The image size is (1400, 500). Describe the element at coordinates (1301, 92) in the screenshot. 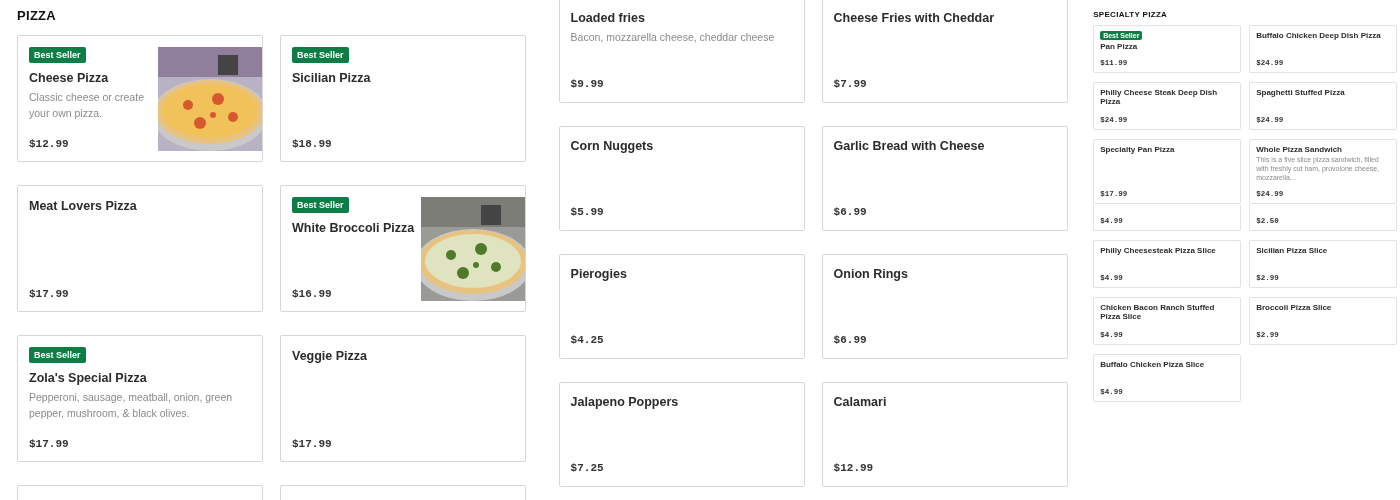

I see `item-name: Spaghetti Stuffed Pizza` at that location.